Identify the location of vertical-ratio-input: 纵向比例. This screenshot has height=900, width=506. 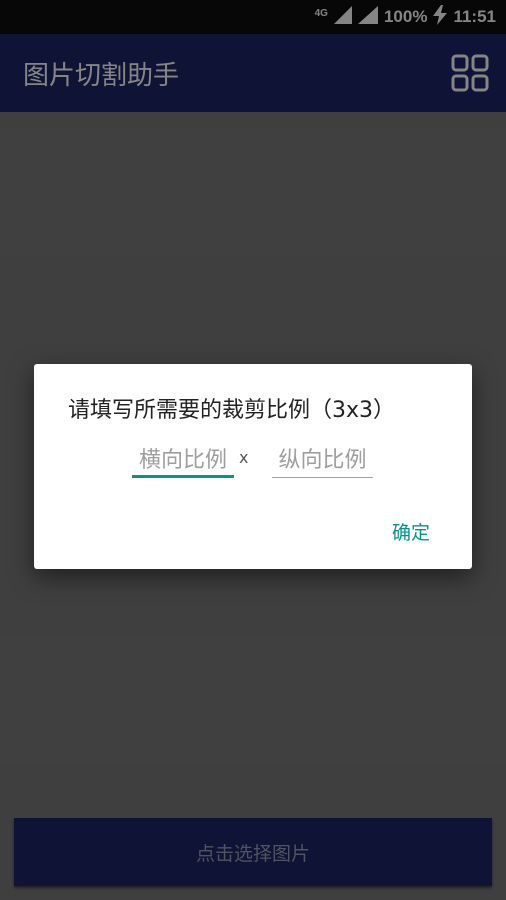
(322, 458).